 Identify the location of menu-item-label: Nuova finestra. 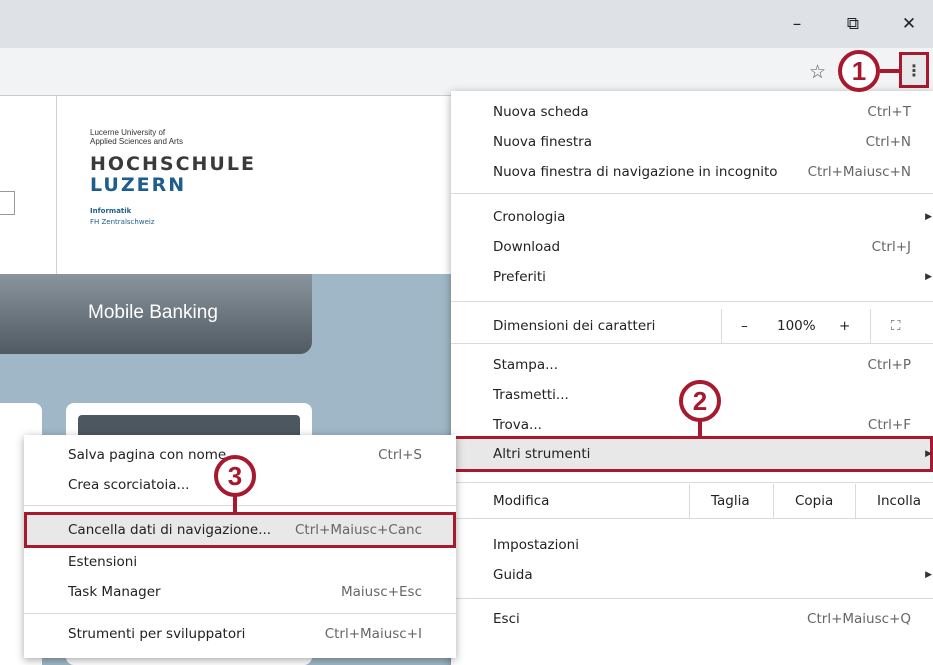
(542, 142).